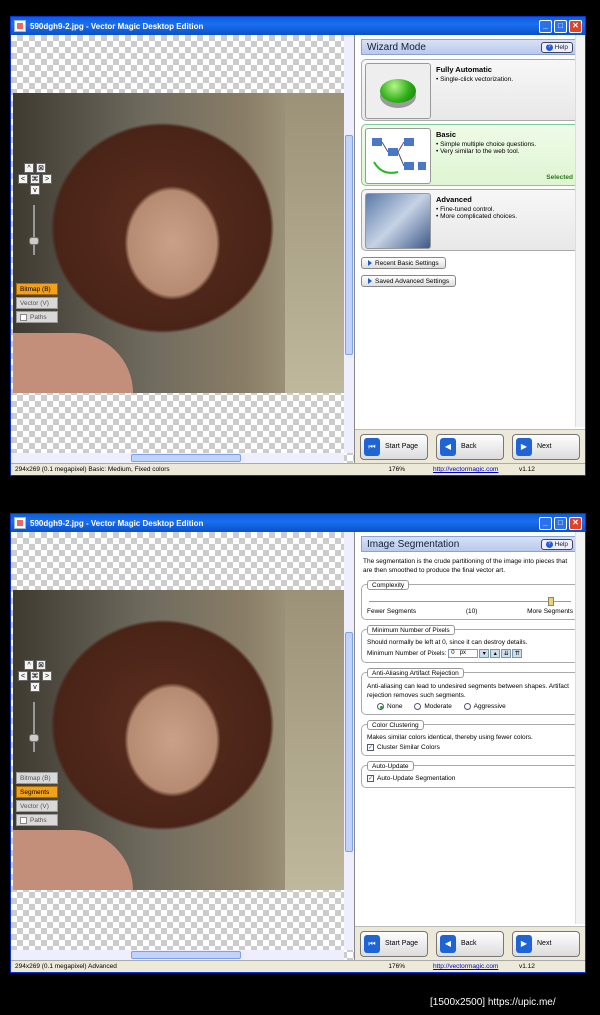 This screenshot has width=600, height=1015. I want to click on paths-label: Paths, so click(38, 317).